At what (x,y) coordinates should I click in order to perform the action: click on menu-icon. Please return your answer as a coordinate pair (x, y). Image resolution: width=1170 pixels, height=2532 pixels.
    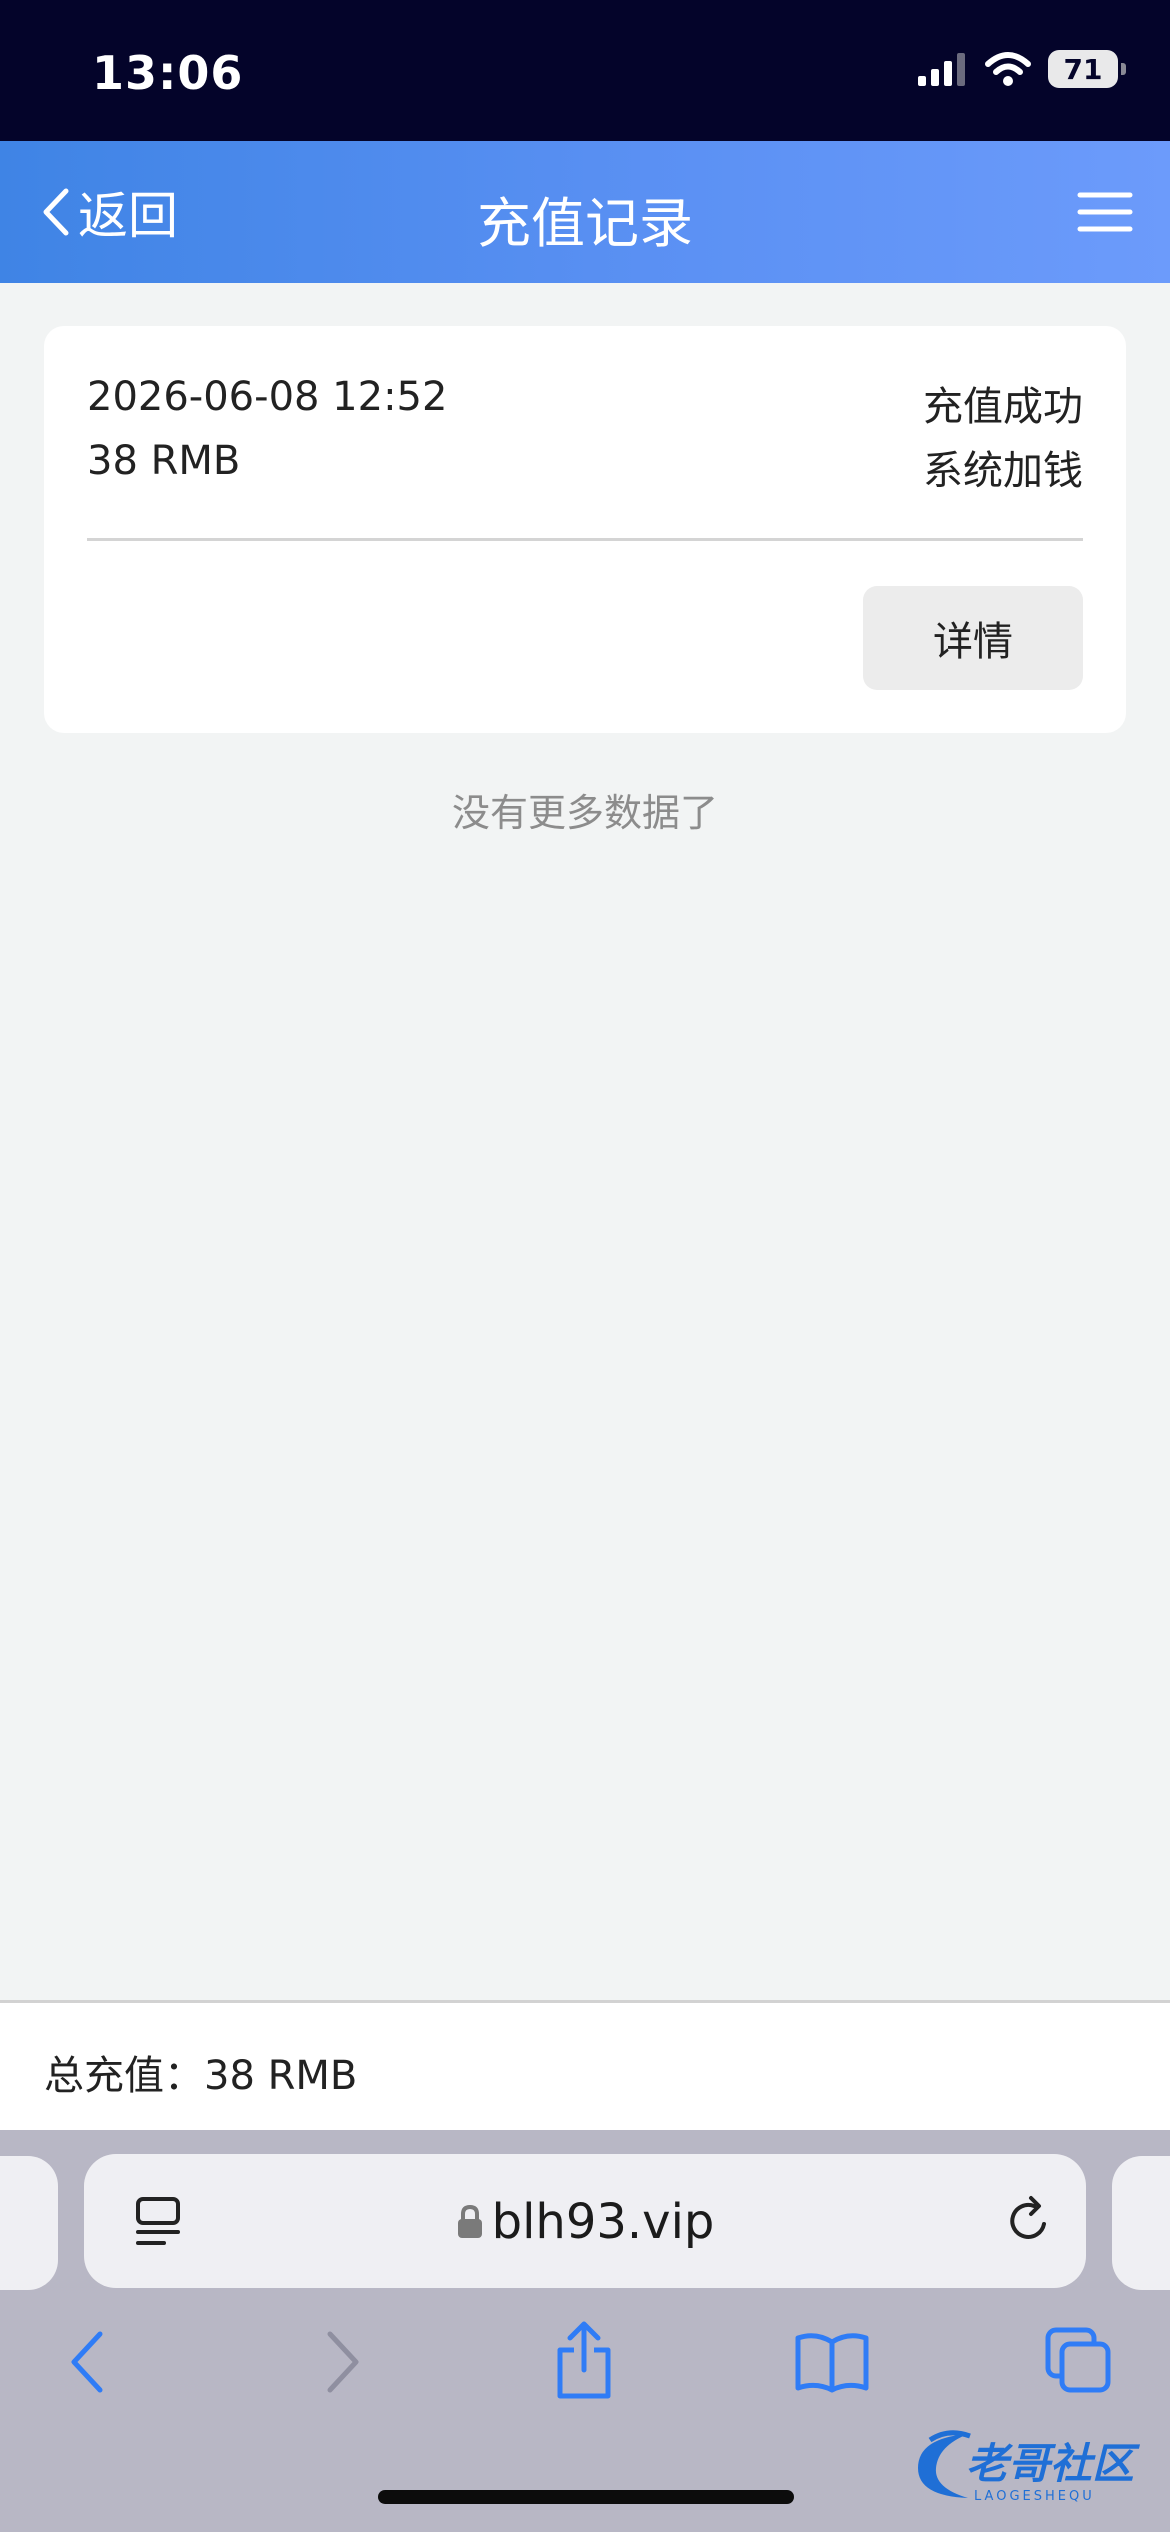
    Looking at the image, I should click on (1105, 212).